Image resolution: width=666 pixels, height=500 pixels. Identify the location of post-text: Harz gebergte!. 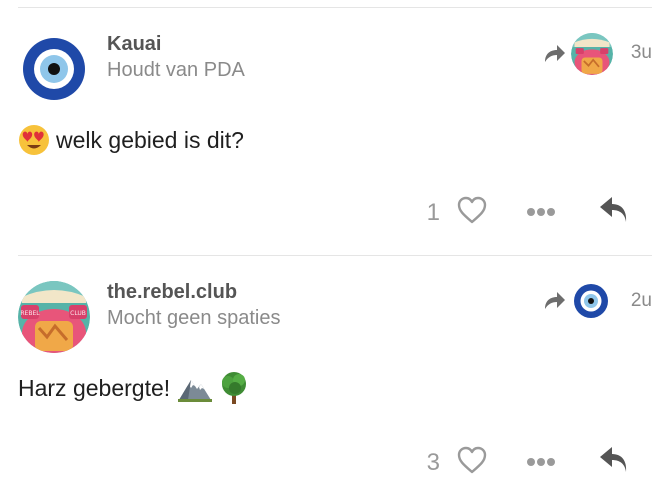
(94, 387).